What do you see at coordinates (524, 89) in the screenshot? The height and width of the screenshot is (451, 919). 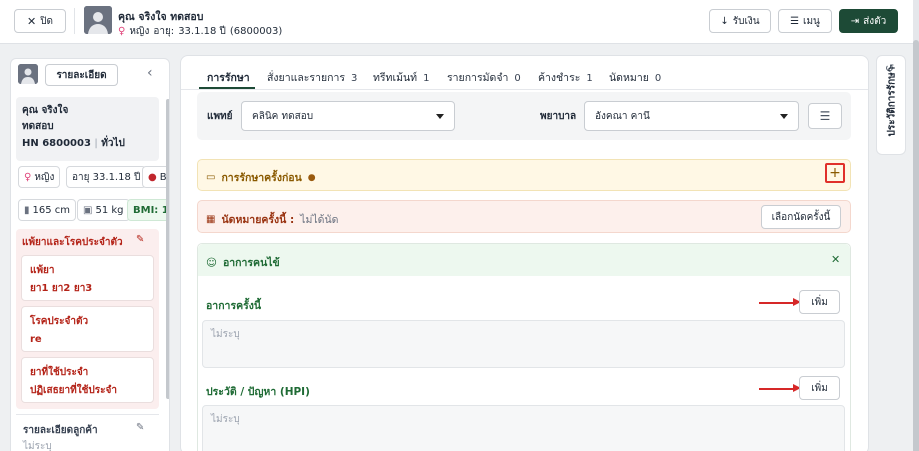 I see `tabs-divider` at bounding box center [524, 89].